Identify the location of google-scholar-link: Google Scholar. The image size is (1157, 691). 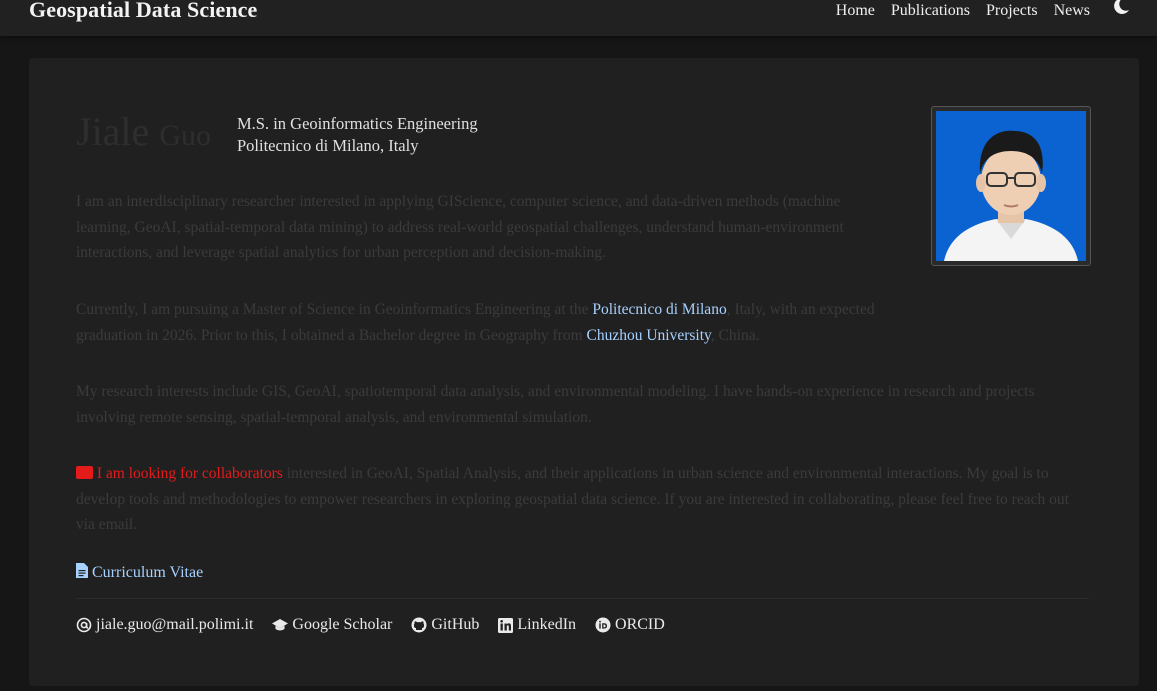
(332, 625).